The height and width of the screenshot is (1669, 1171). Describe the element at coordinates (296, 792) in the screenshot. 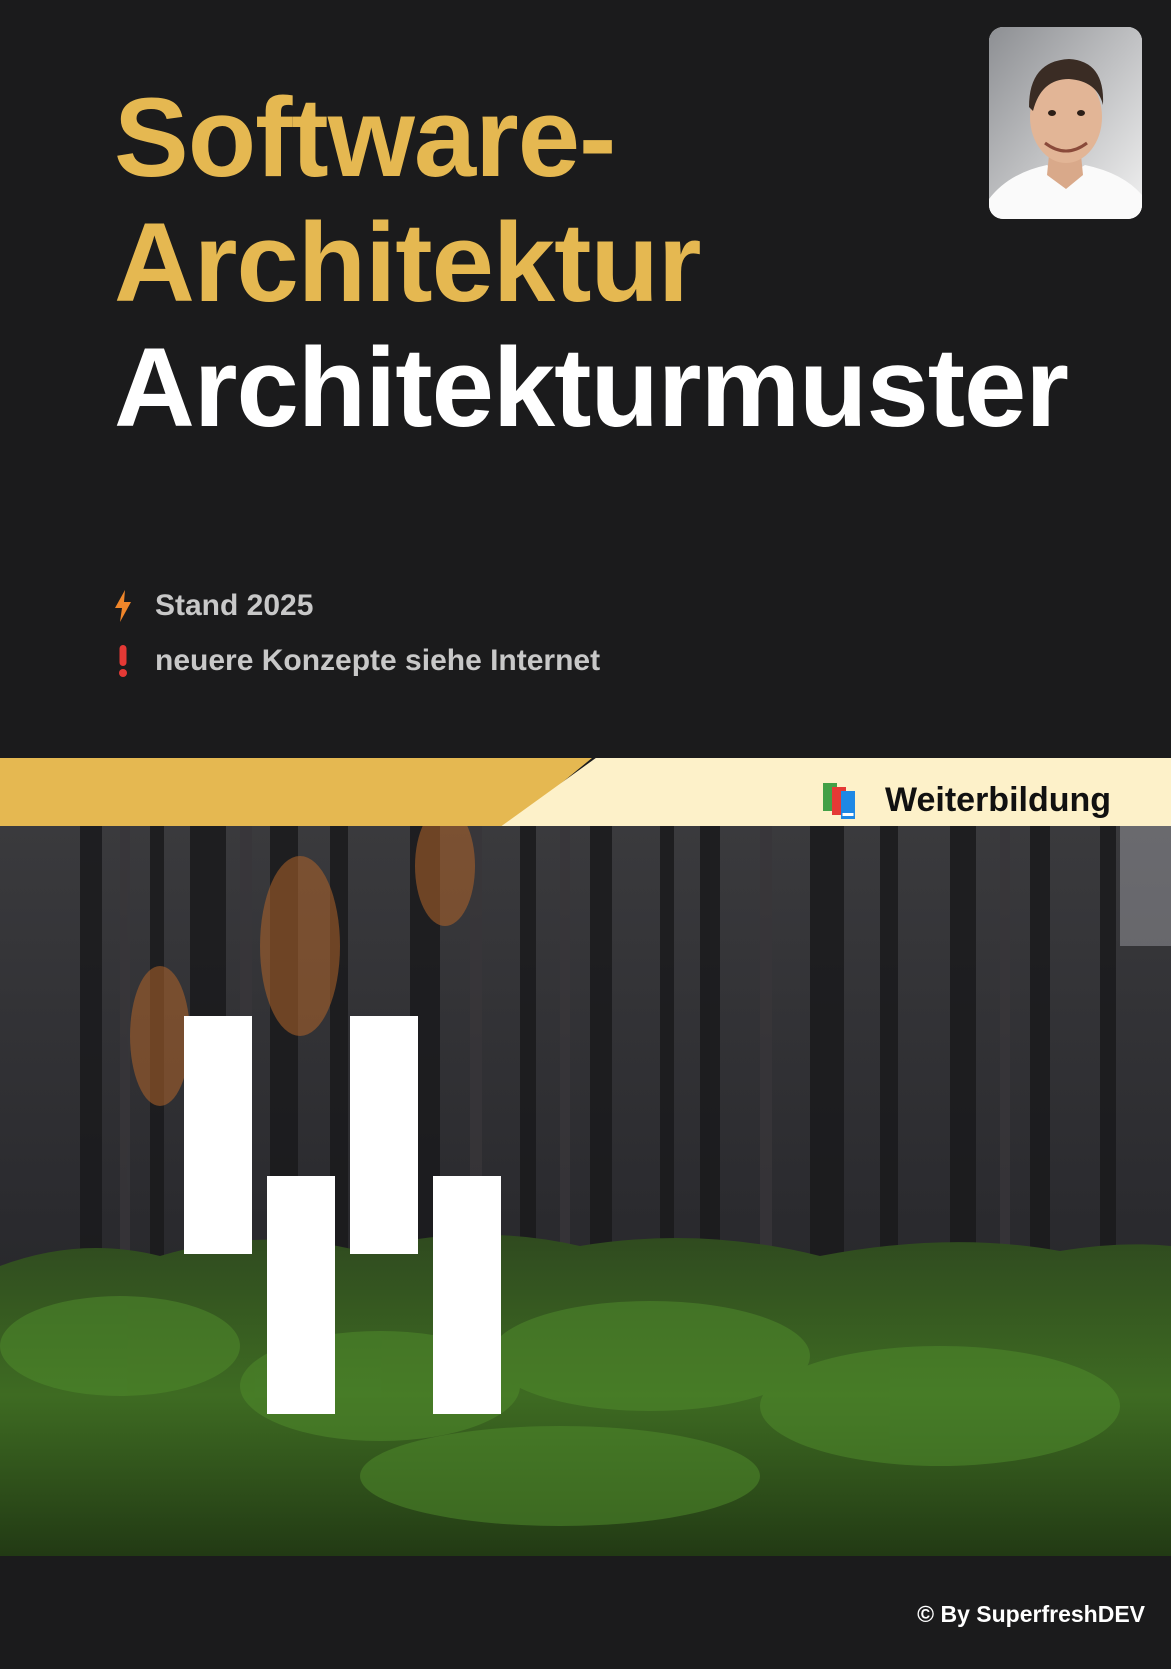

I see `accent-banner` at that location.